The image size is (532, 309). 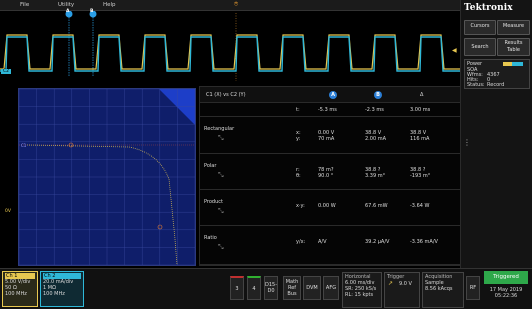 I want to click on menu-utility: Utility, so click(x=66, y=5).